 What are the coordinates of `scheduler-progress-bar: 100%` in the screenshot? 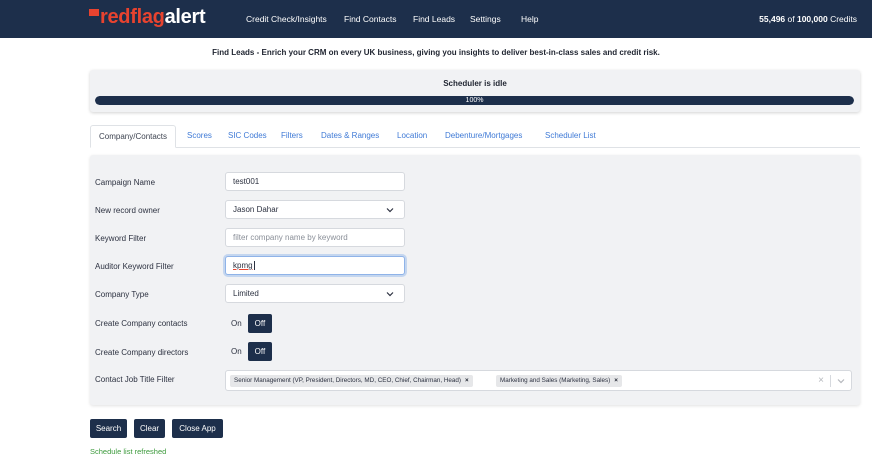 It's located at (474, 100).